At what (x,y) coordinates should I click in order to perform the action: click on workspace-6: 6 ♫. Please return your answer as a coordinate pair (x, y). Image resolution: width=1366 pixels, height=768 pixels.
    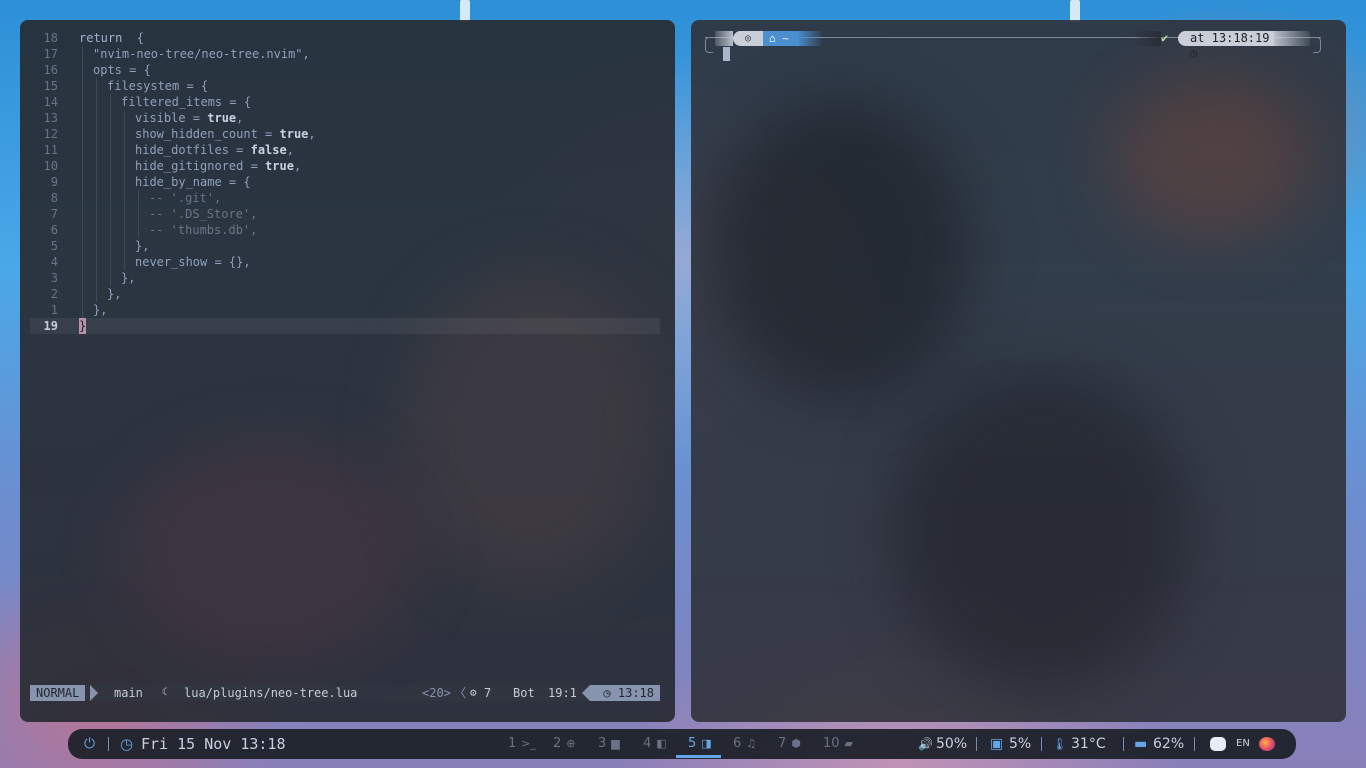
    Looking at the image, I should click on (744, 744).